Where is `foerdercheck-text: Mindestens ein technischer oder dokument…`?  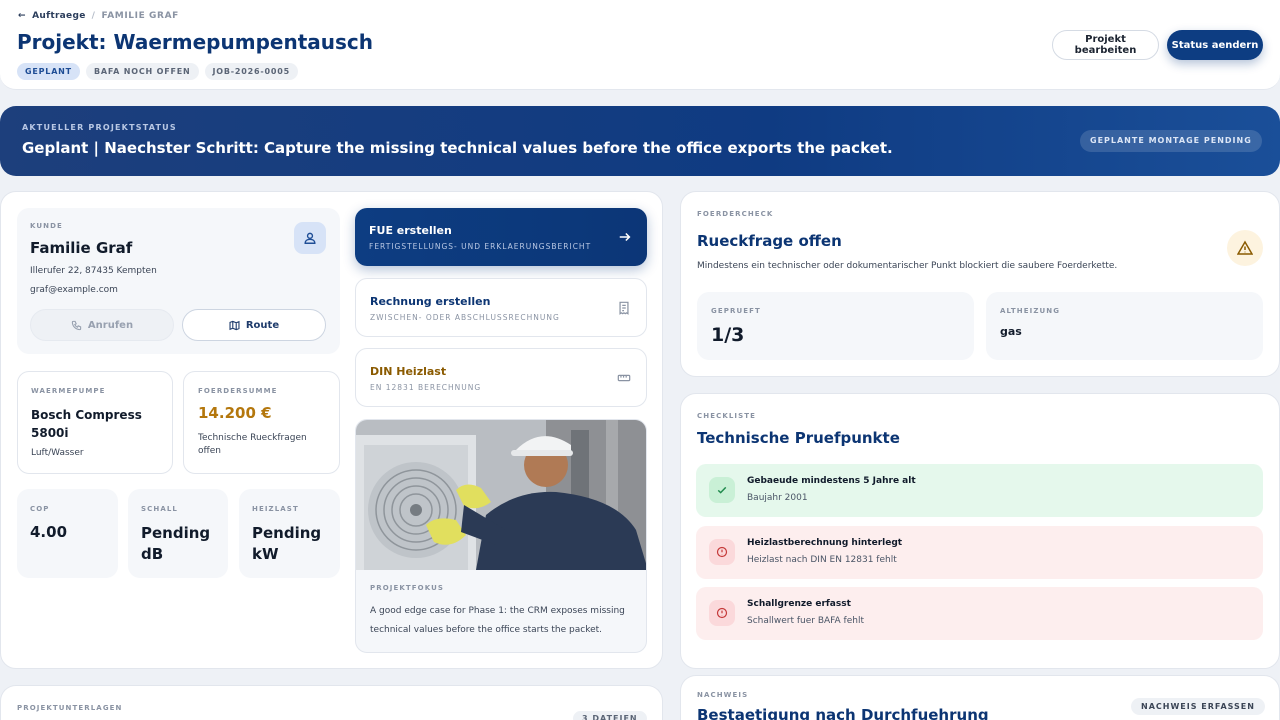
foerdercheck-text: Mindestens ein technischer oder dokument… is located at coordinates (907, 266).